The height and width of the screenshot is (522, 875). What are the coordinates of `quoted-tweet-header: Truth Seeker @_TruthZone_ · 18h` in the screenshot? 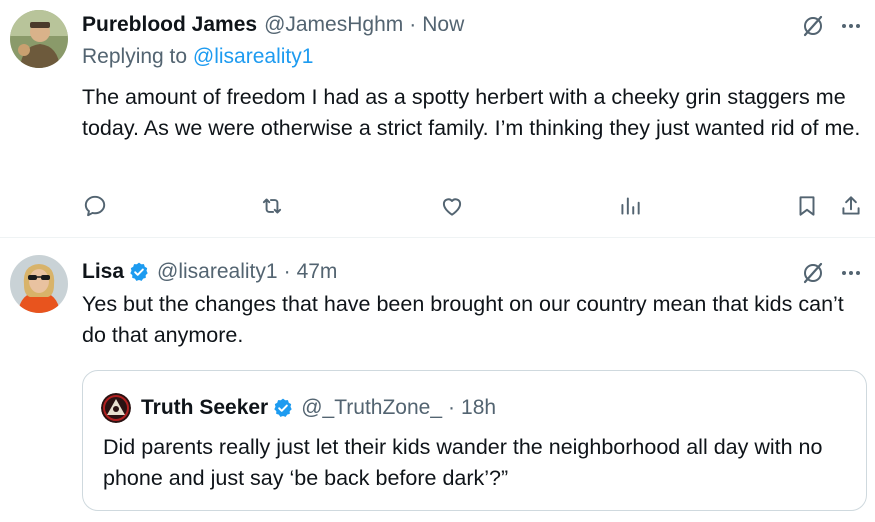 It's located at (298, 408).